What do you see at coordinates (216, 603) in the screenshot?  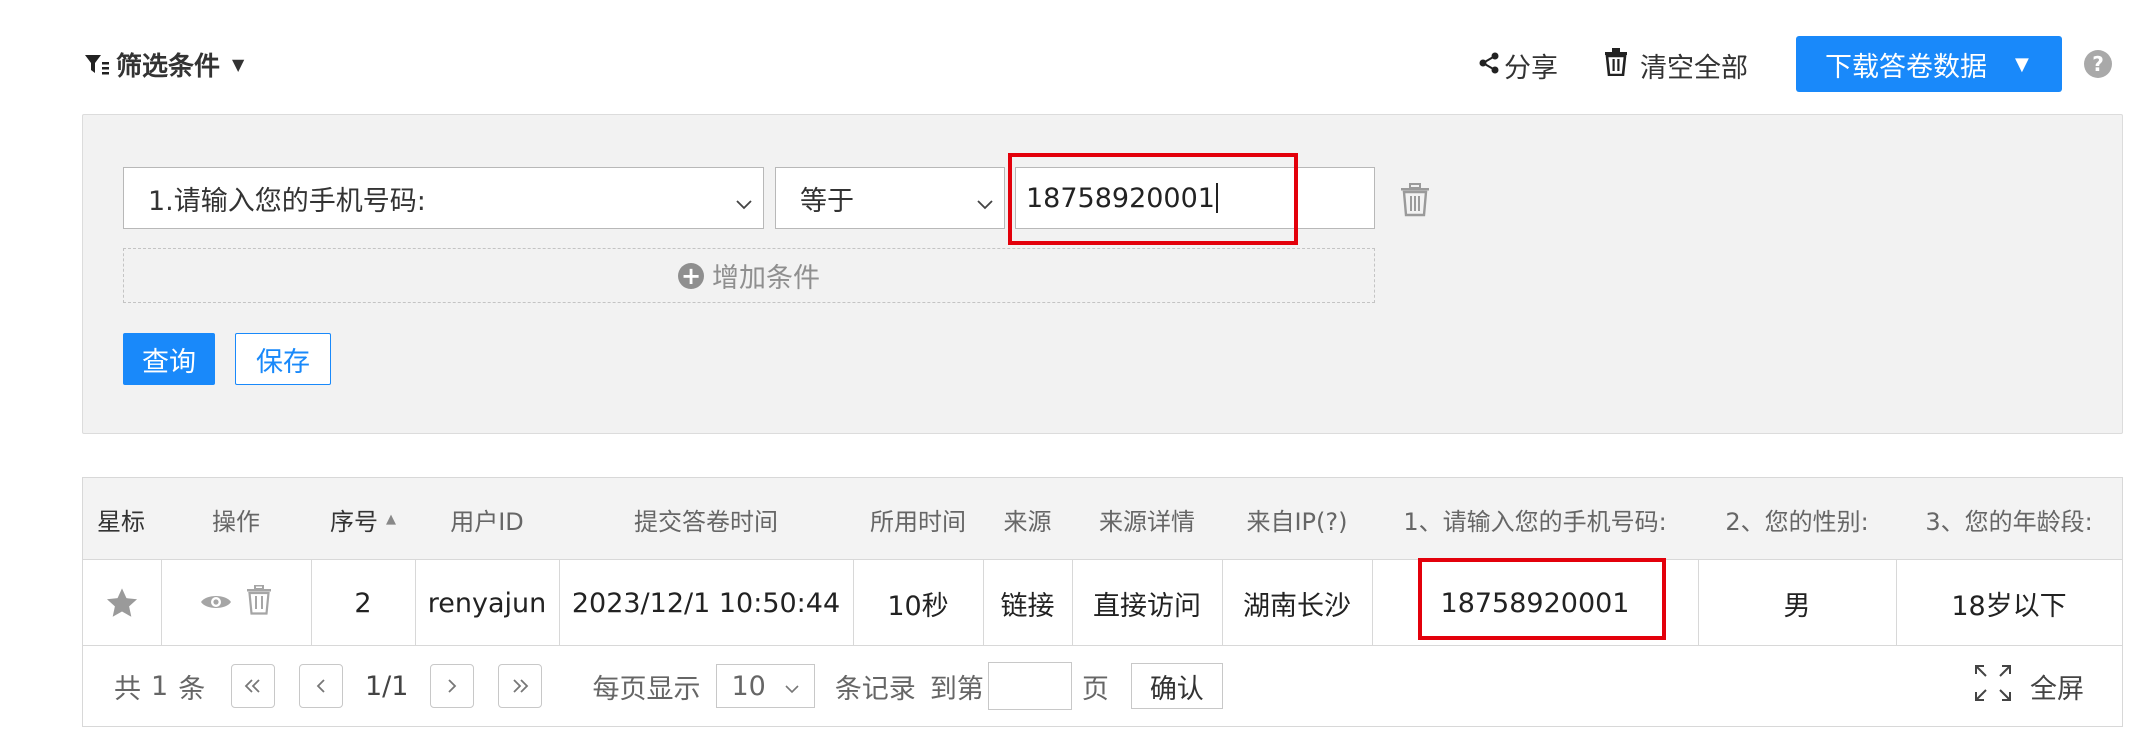 I see `view-icon` at bounding box center [216, 603].